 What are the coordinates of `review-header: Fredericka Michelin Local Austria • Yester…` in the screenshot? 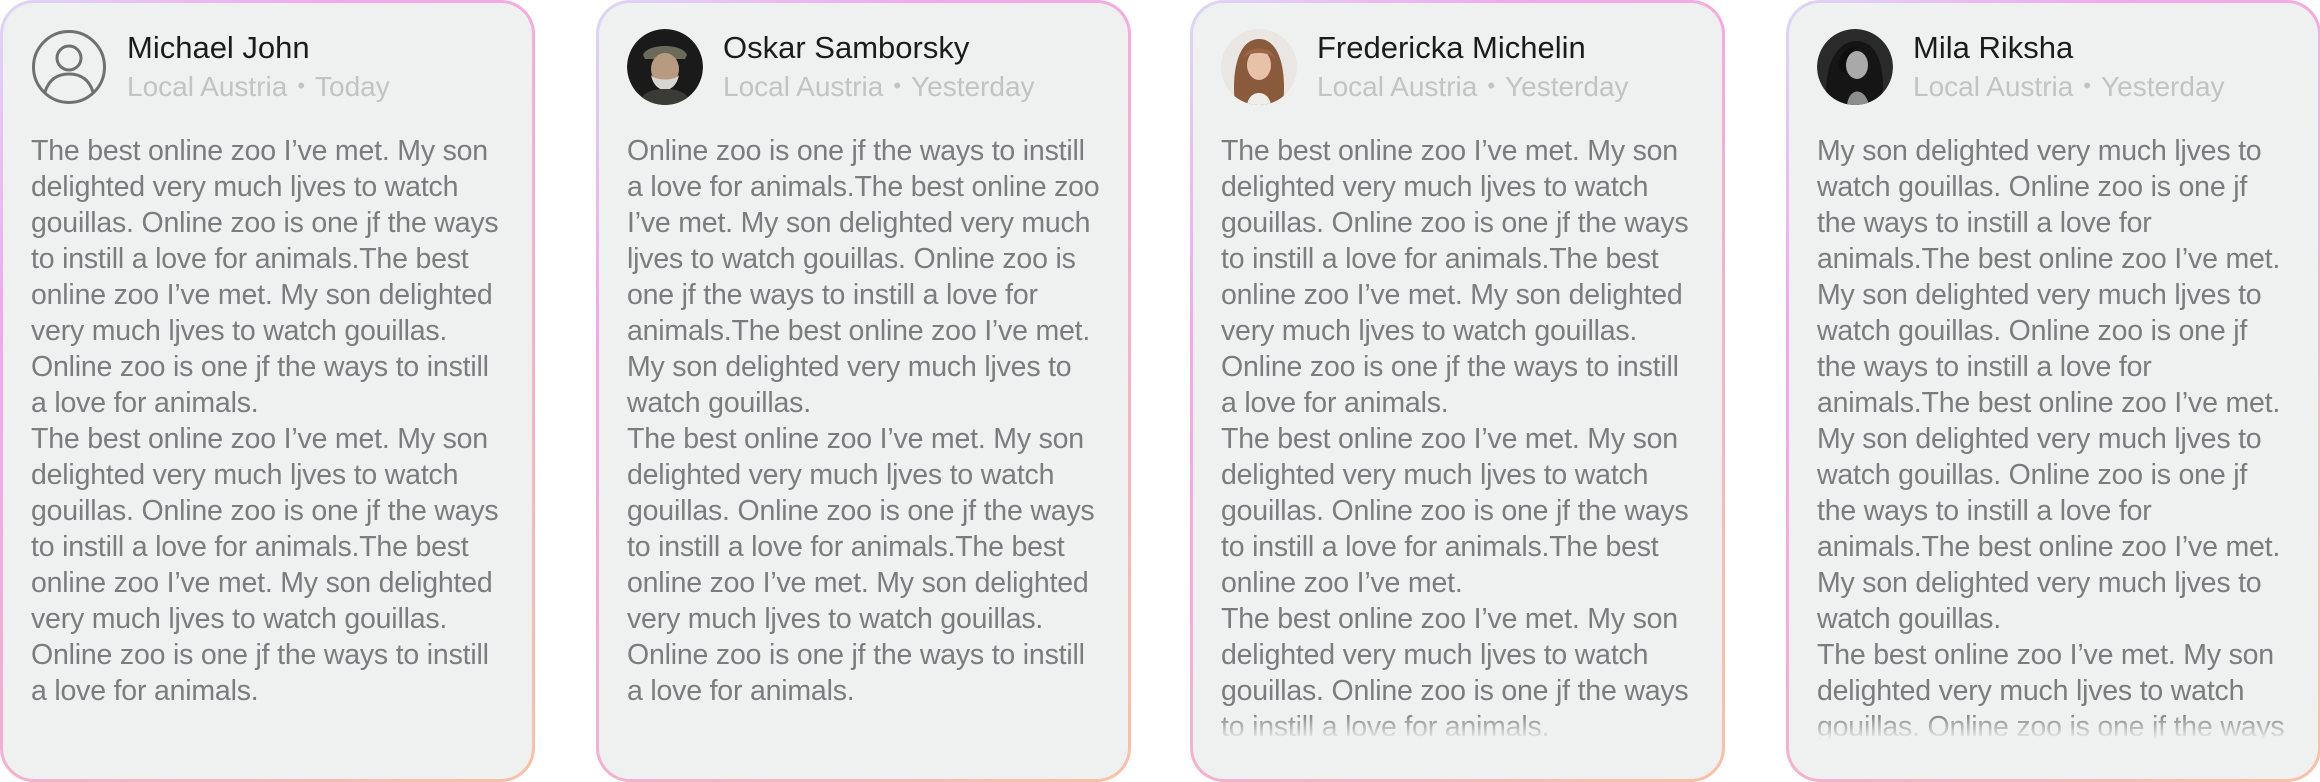 It's located at (1458, 67).